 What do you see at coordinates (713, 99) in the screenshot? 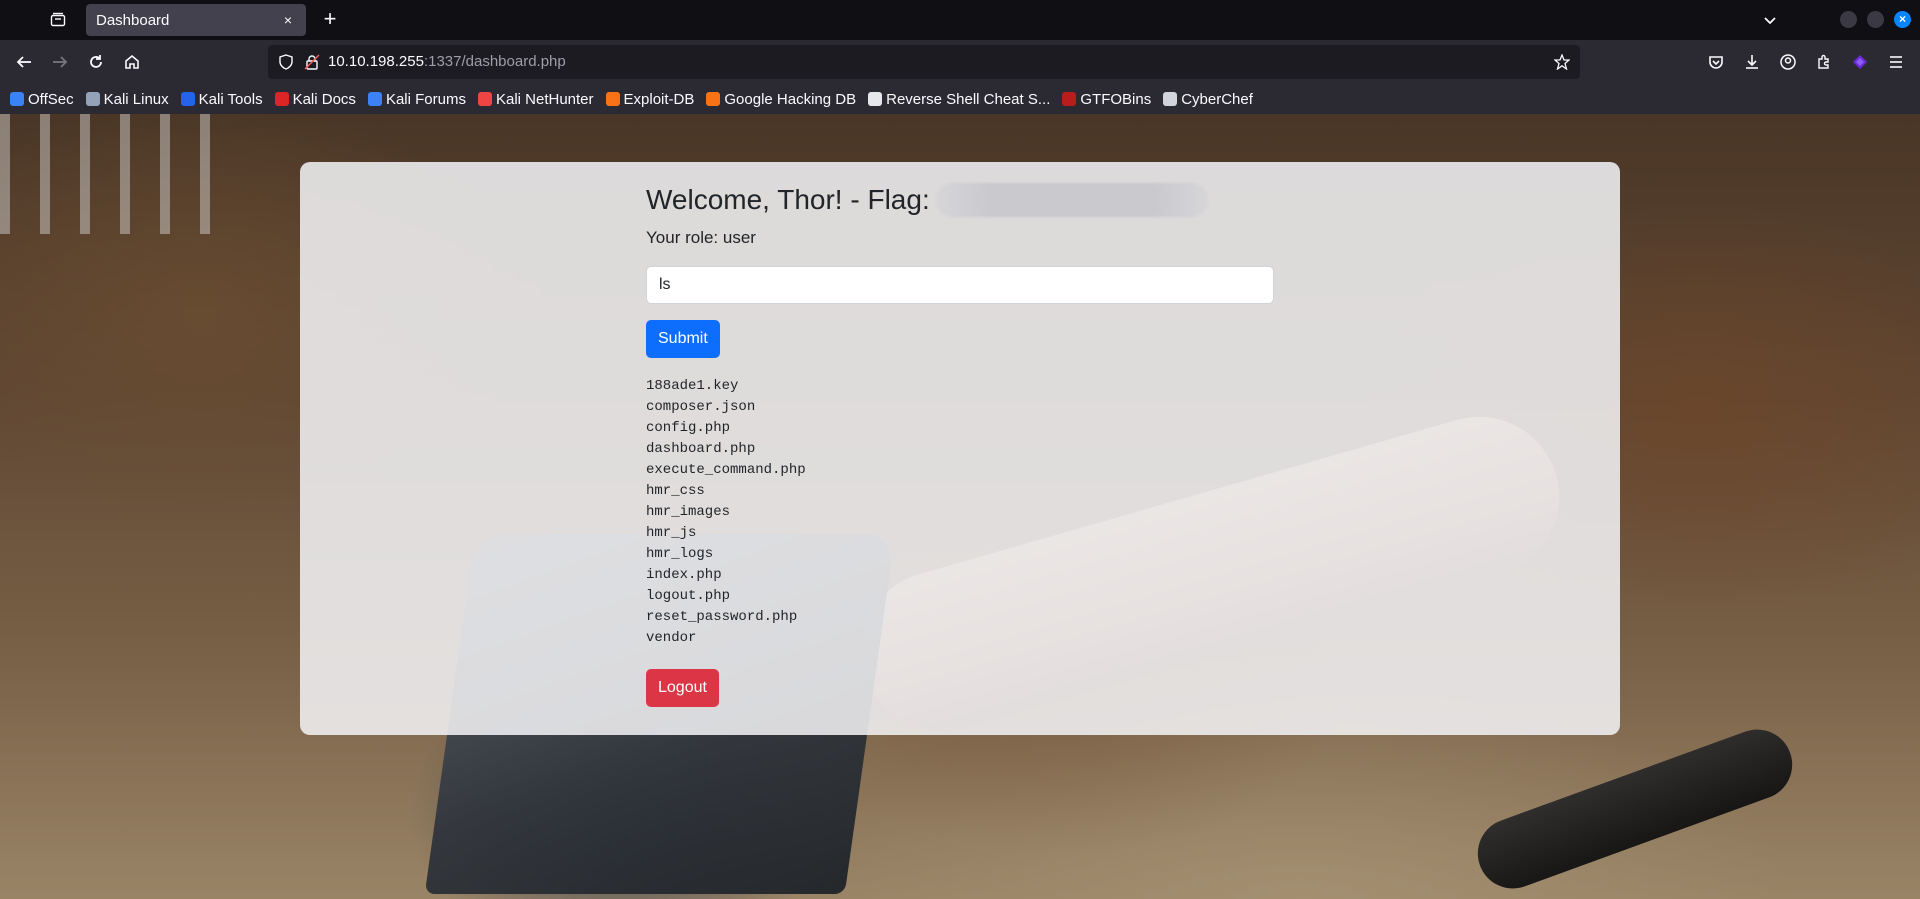
I see `google-hacking-db-icon` at bounding box center [713, 99].